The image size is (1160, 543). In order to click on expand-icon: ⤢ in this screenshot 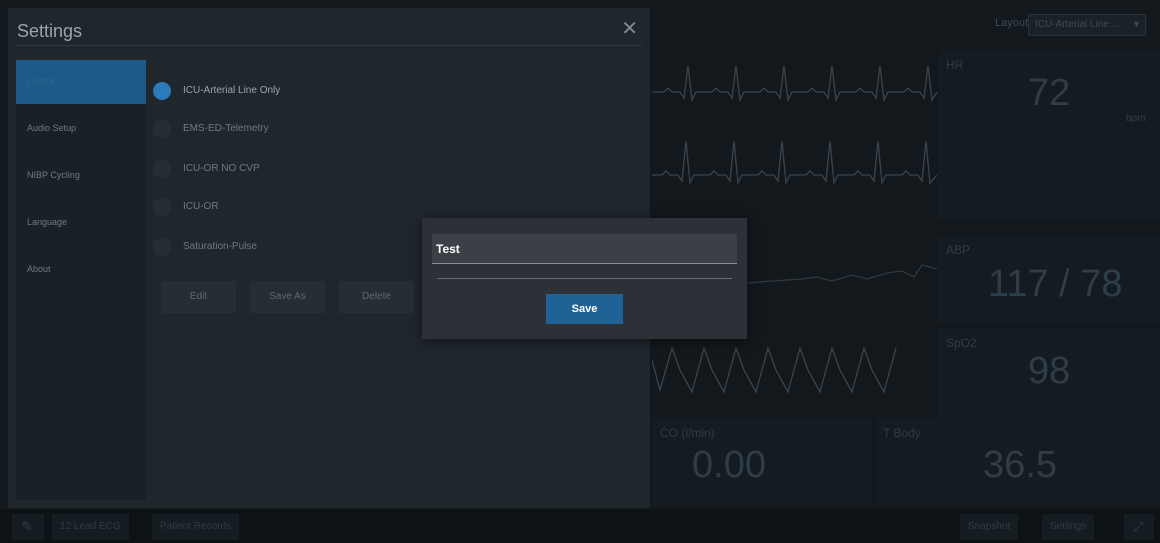, I will do `click(1139, 527)`.